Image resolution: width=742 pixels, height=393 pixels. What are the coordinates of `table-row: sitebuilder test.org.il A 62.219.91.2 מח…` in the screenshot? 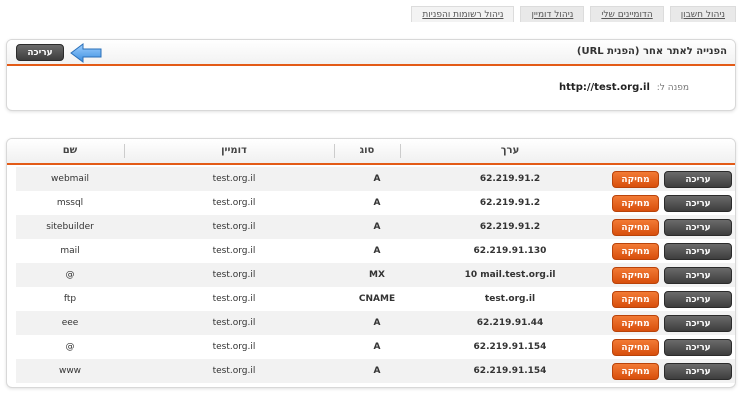 It's located at (371, 227).